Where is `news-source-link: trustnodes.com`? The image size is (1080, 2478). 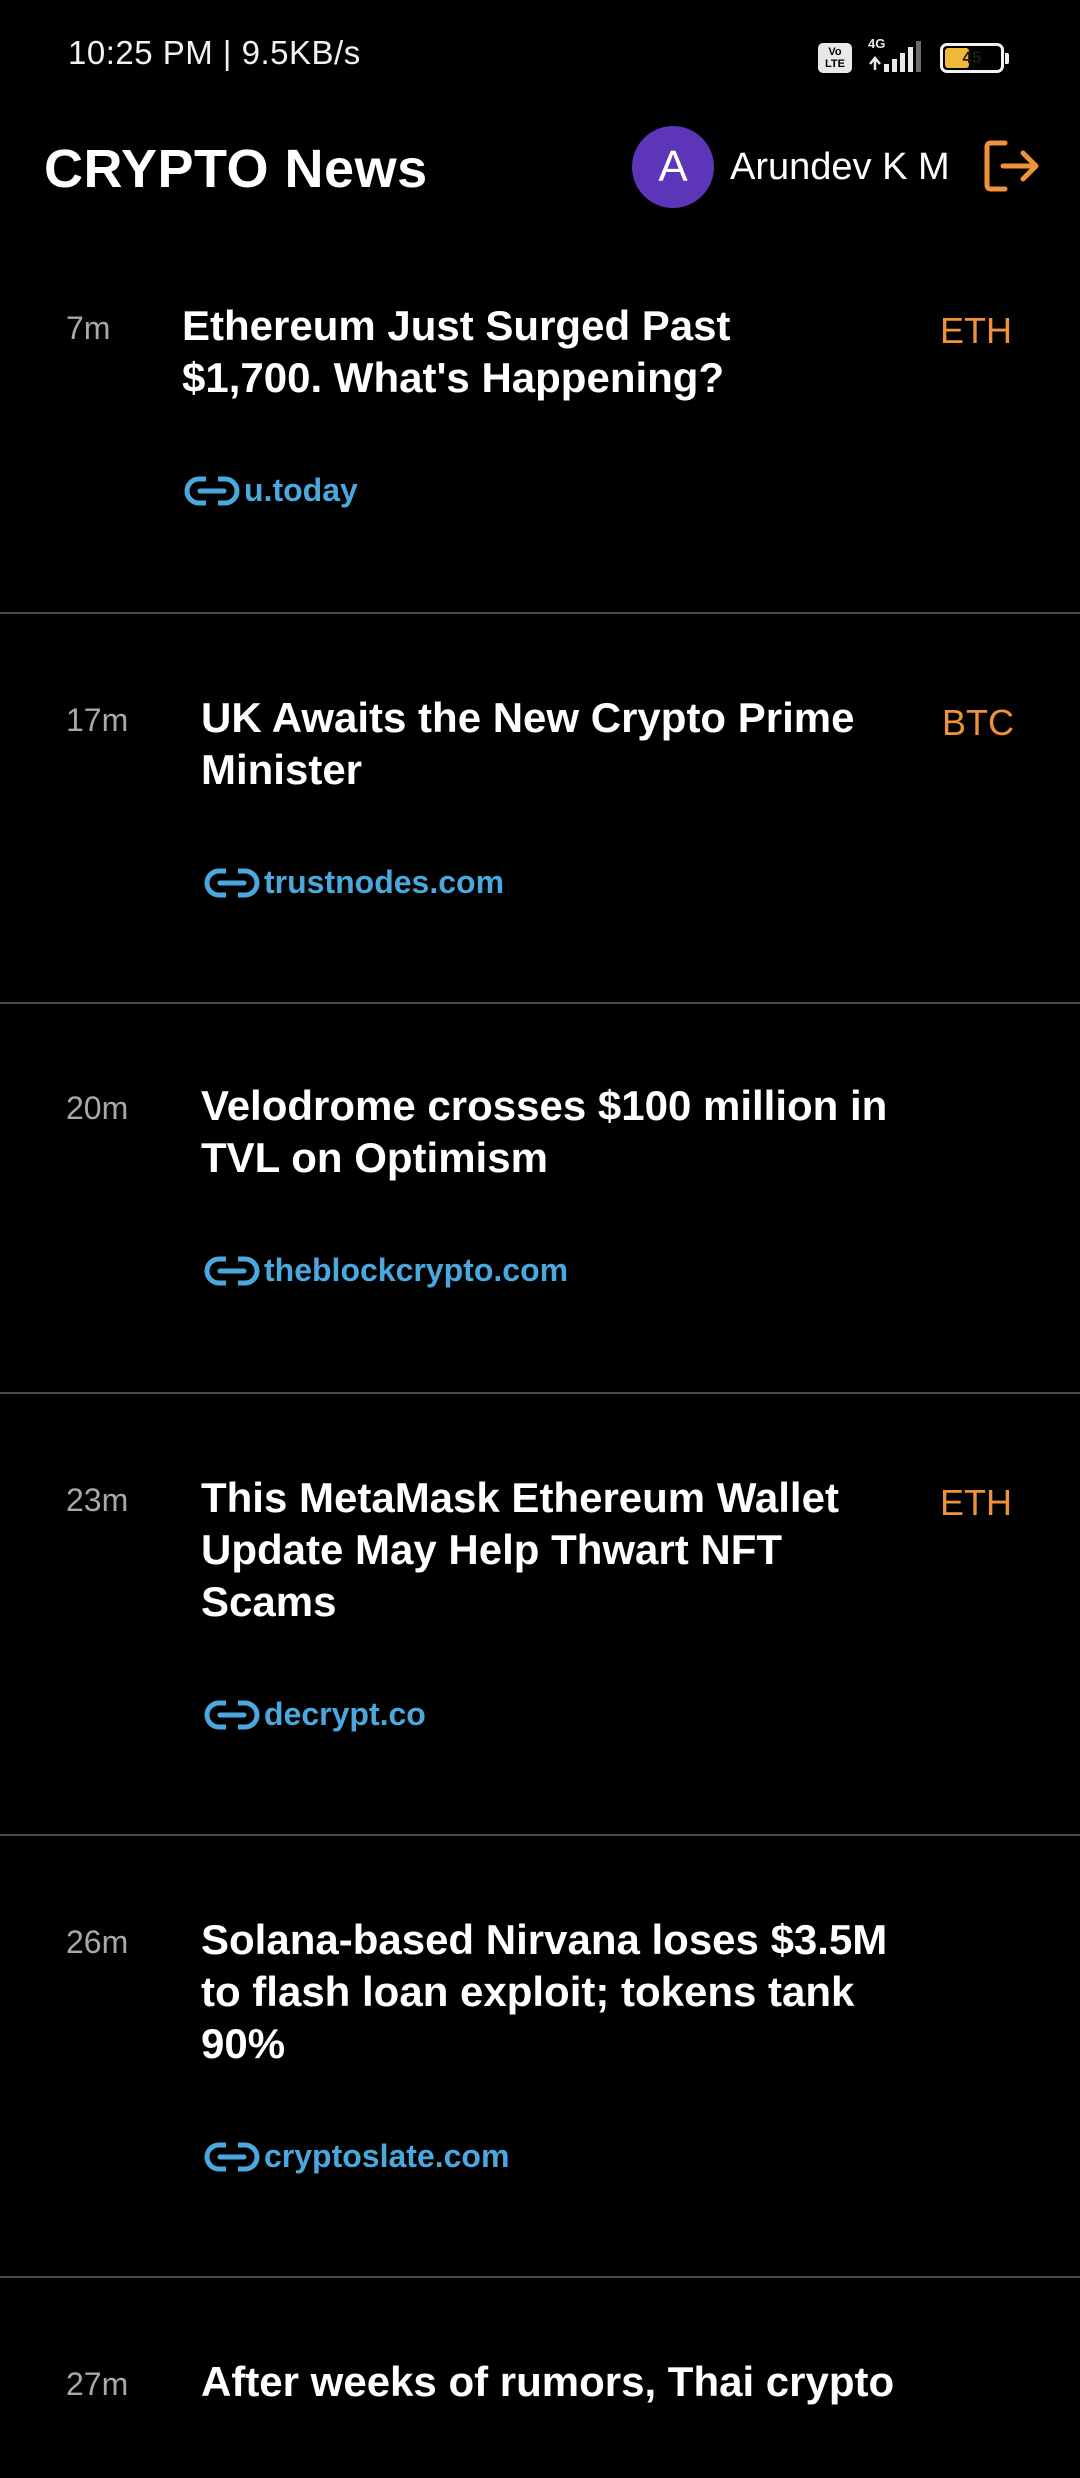
news-source-link: trustnodes.com is located at coordinates (354, 882).